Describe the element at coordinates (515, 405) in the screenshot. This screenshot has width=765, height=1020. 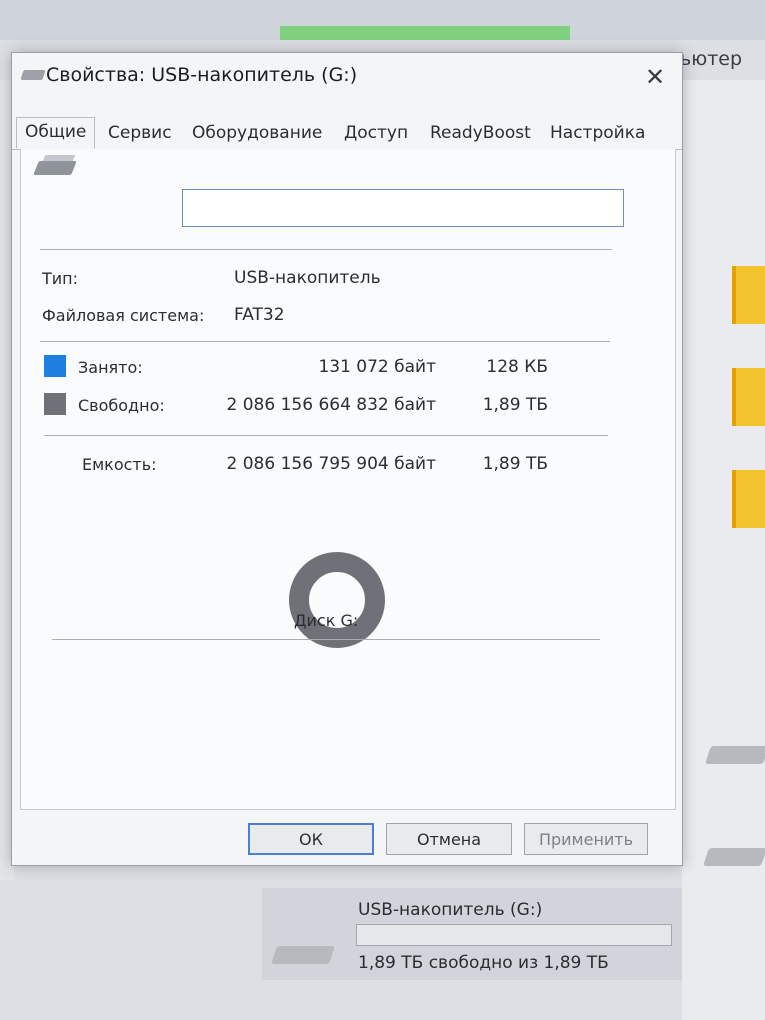
I see `free-size: 1,89 ТБ` at that location.